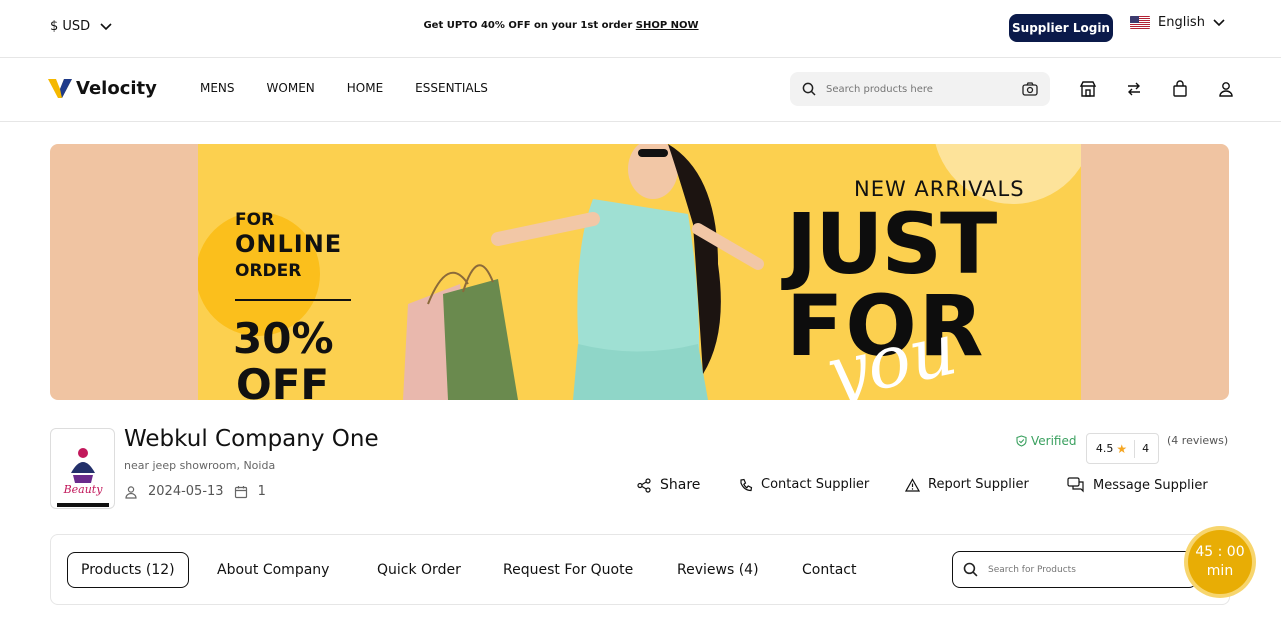 The width and height of the screenshot is (1281, 619). What do you see at coordinates (1220, 562) in the screenshot?
I see `countdown-timer: 45 : 00 min` at bounding box center [1220, 562].